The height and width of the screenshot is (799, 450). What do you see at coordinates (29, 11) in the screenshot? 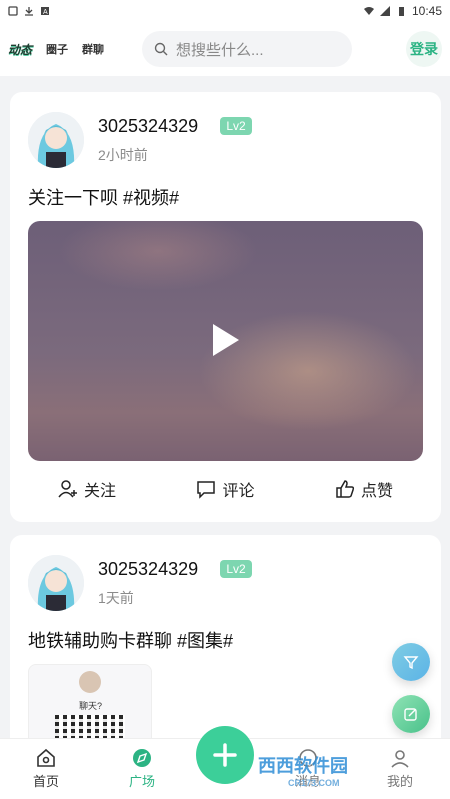
I see `download-icon` at bounding box center [29, 11].